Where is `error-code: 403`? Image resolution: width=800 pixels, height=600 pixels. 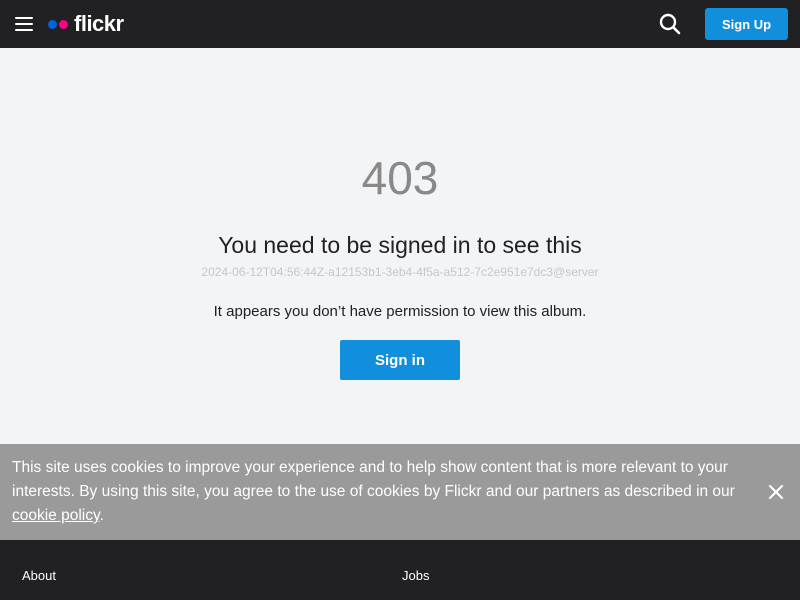
error-code: 403 is located at coordinates (400, 178).